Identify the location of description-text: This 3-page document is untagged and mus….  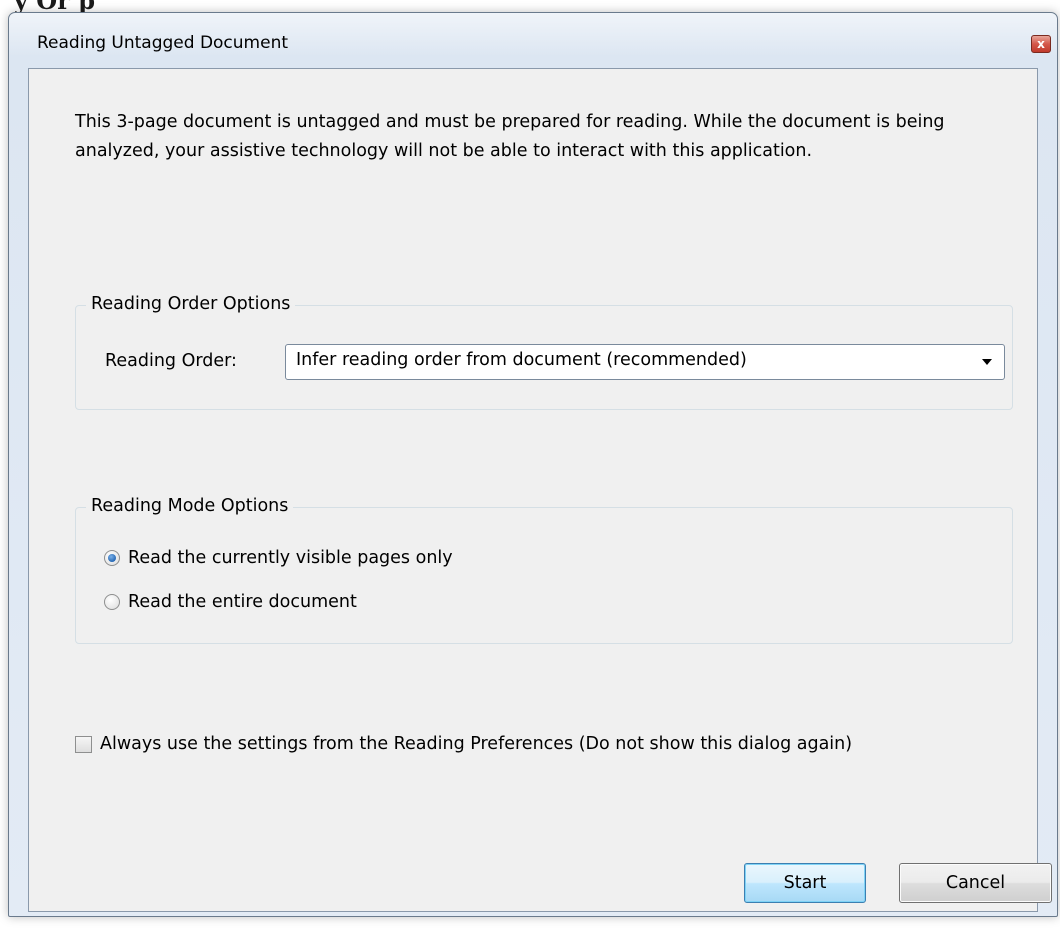
(510, 136).